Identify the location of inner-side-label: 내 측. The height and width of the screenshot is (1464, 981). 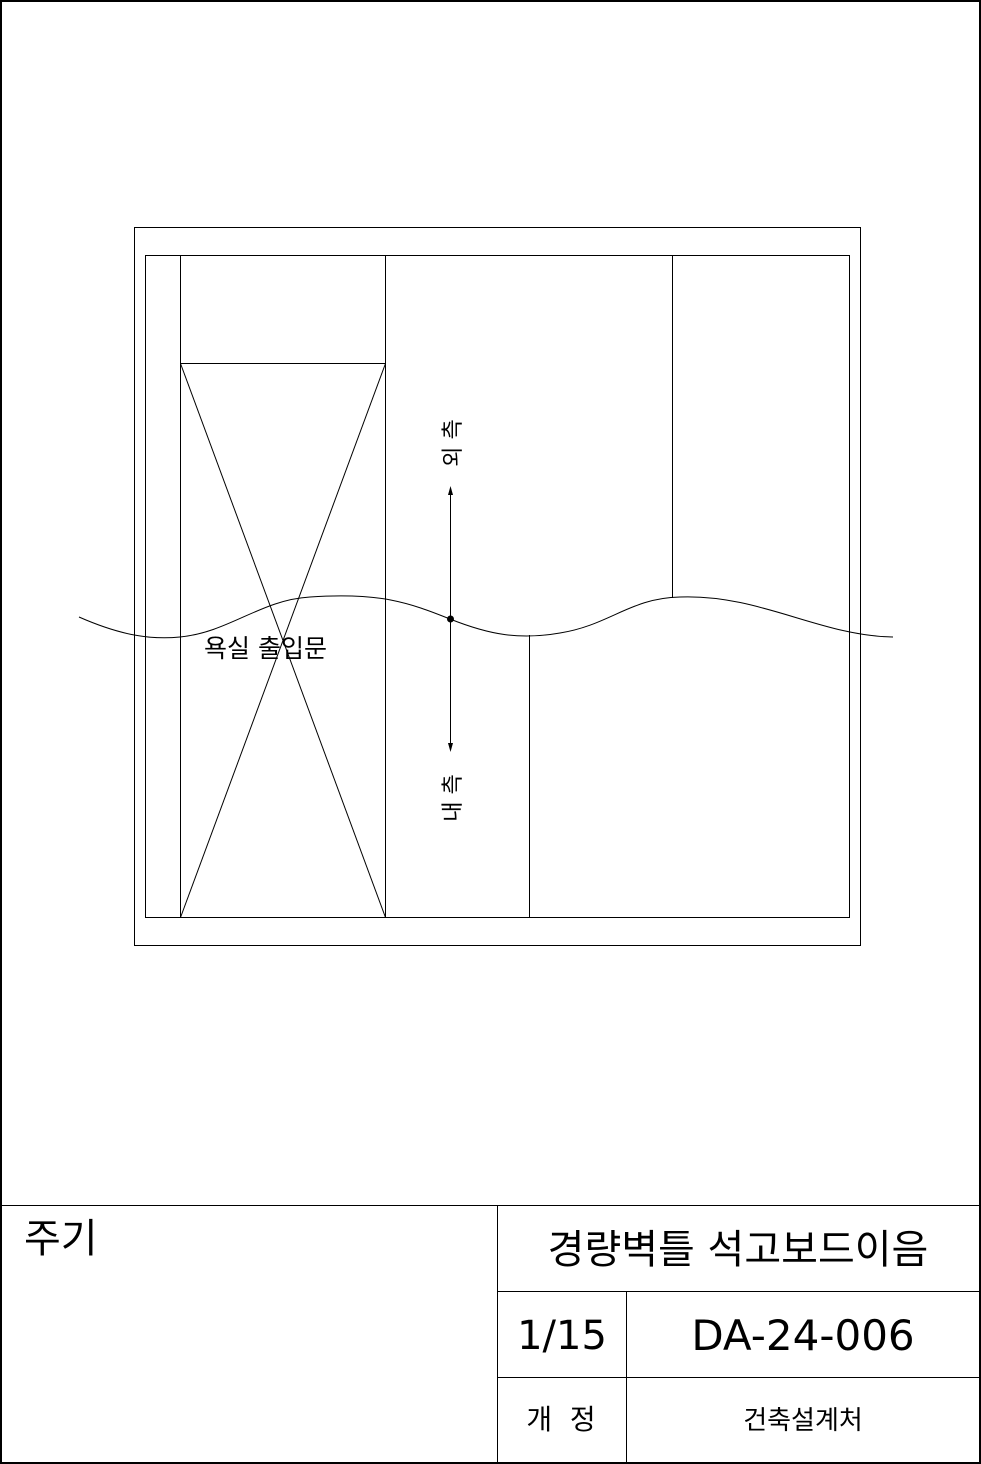
(453, 797).